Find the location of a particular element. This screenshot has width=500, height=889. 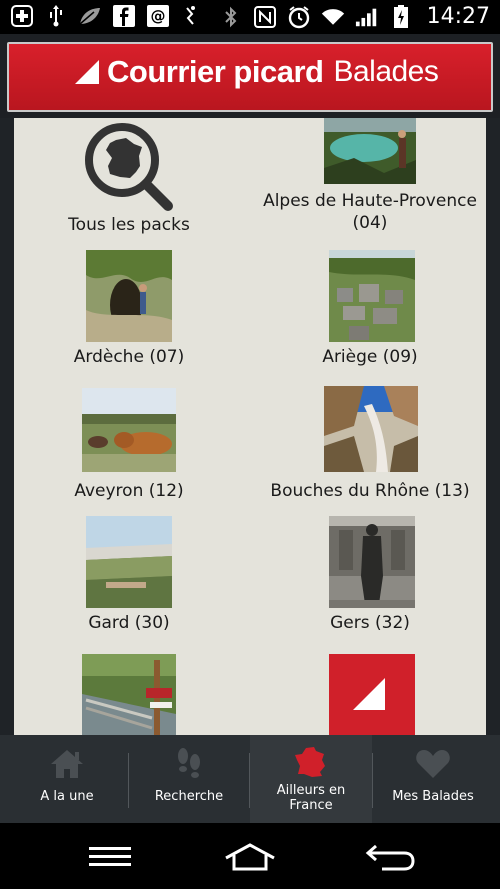

tab-label: Mes Balades is located at coordinates (433, 796).